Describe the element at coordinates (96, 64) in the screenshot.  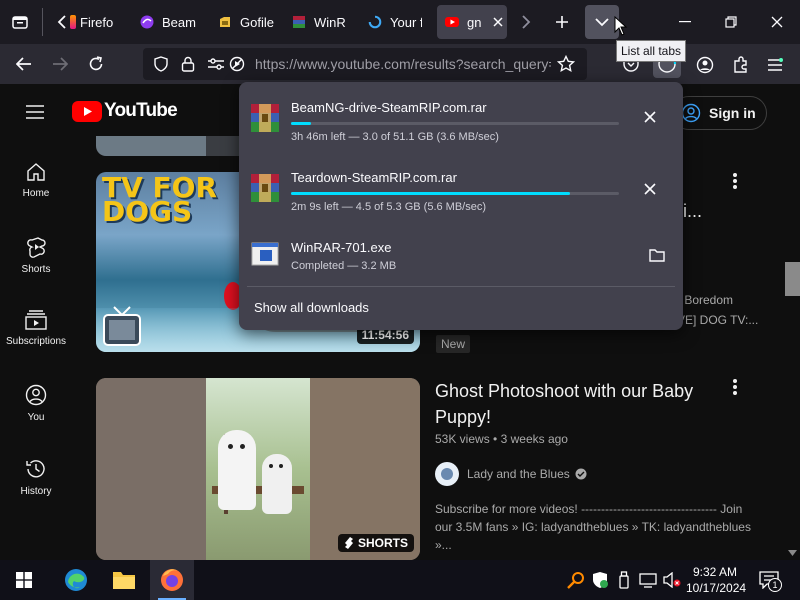
I see `reload-button` at that location.